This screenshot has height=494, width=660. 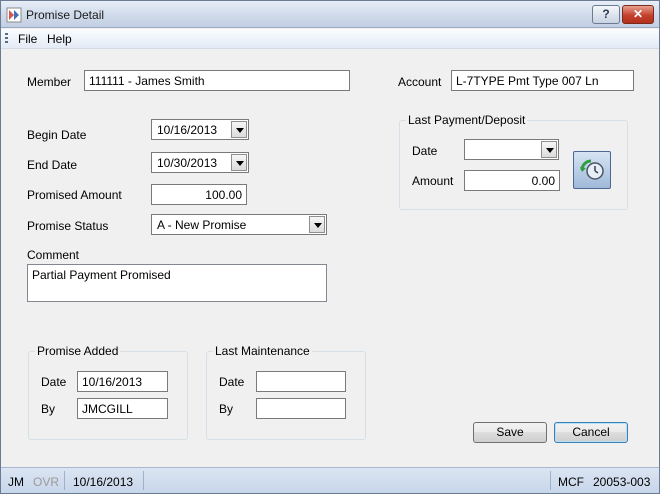 What do you see at coordinates (74, 195) in the screenshot?
I see `promised-amount-label: Promised Amount` at bounding box center [74, 195].